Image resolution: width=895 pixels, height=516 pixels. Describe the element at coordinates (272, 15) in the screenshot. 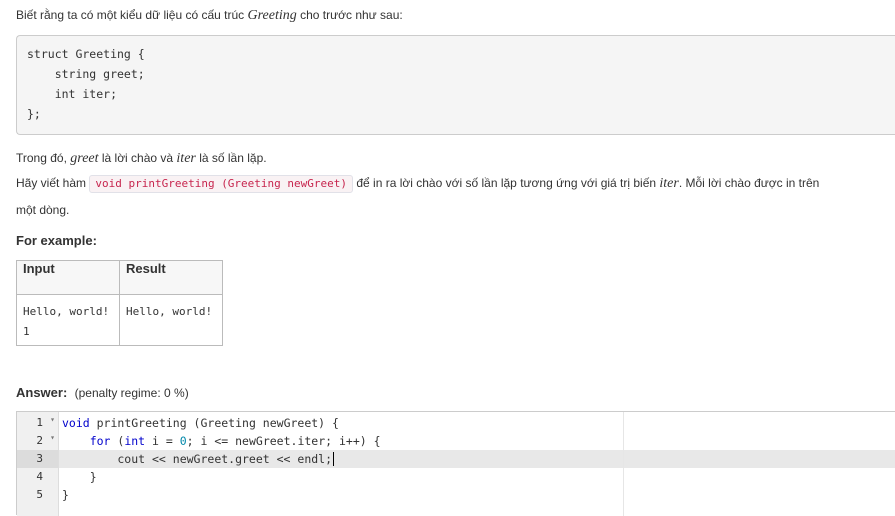

I see `struct-name: Greeting` at that location.